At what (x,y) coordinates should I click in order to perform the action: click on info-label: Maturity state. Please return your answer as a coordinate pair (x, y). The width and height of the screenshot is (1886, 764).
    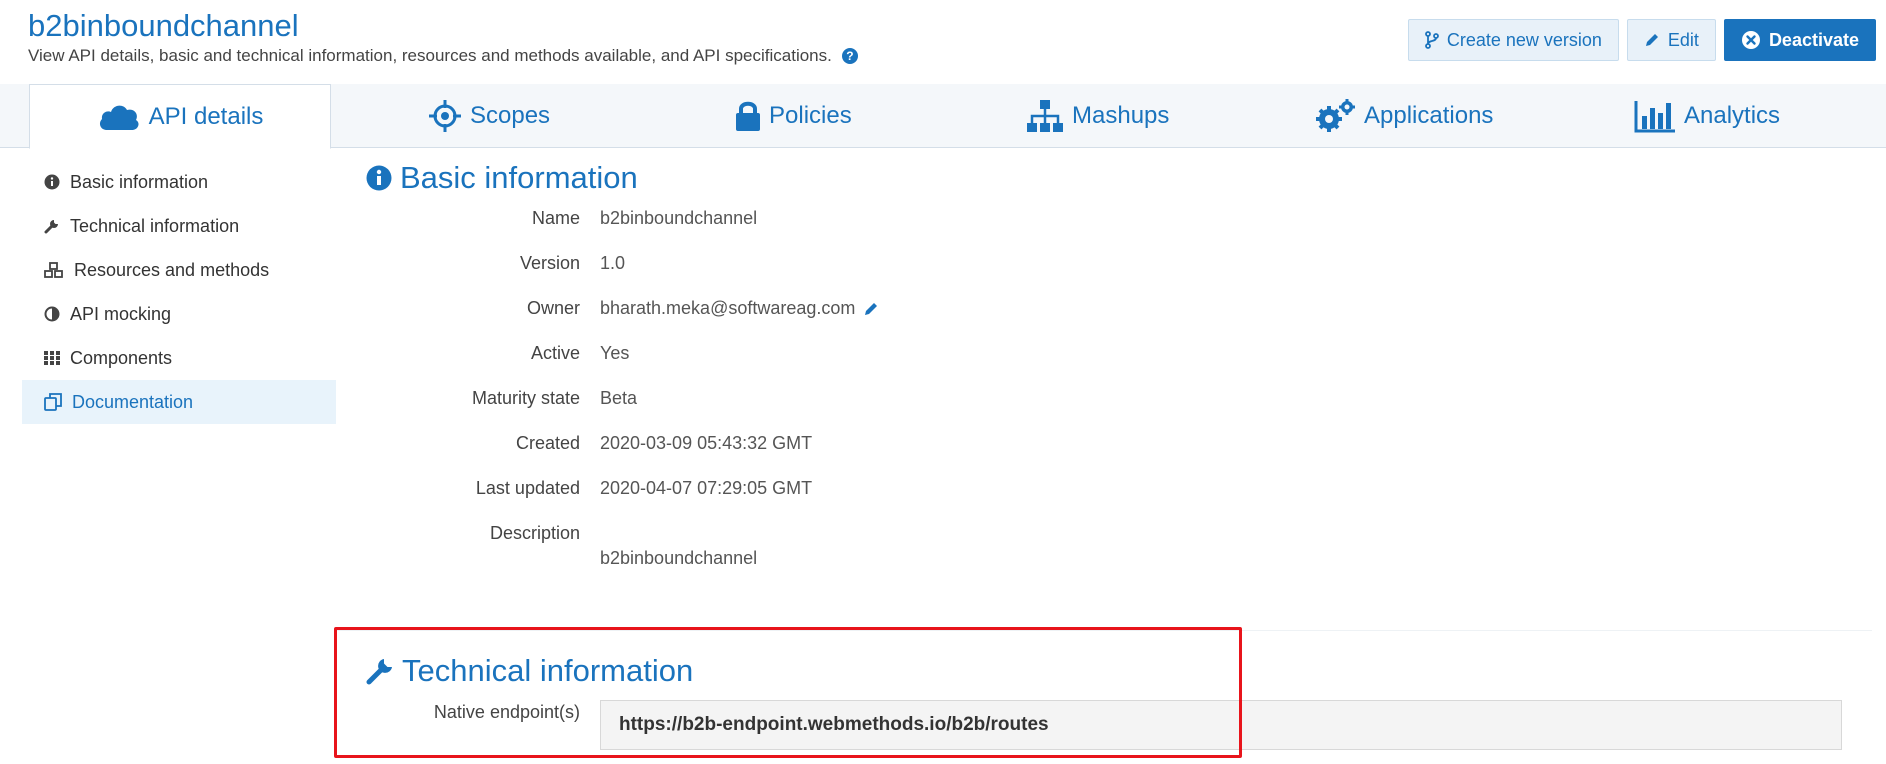
    Looking at the image, I should click on (525, 398).